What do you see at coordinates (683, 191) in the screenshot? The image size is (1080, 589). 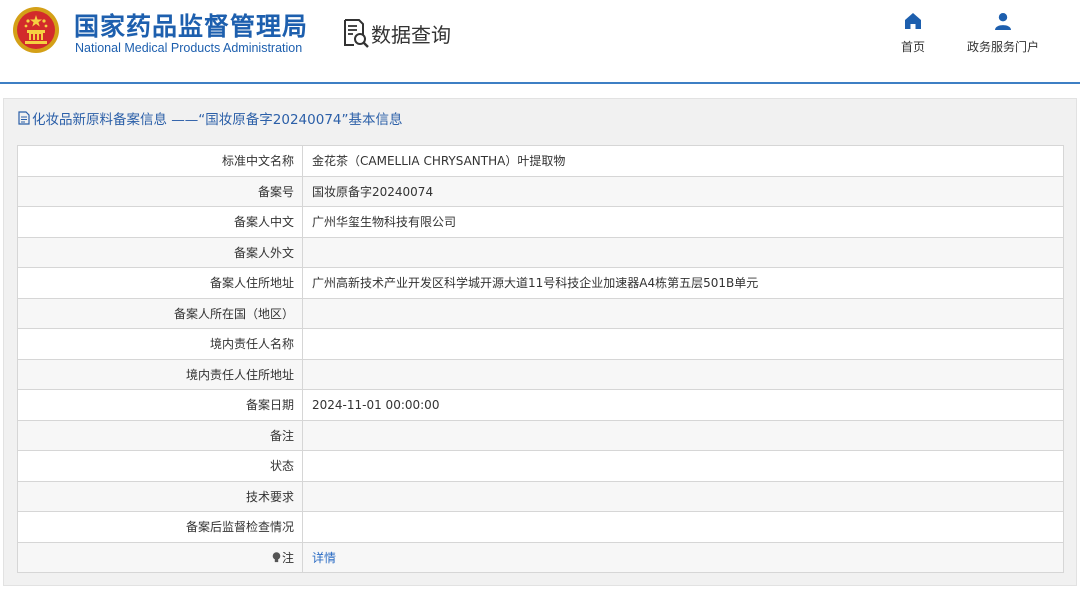 I see `row-value: 国妆原备字20240074` at bounding box center [683, 191].